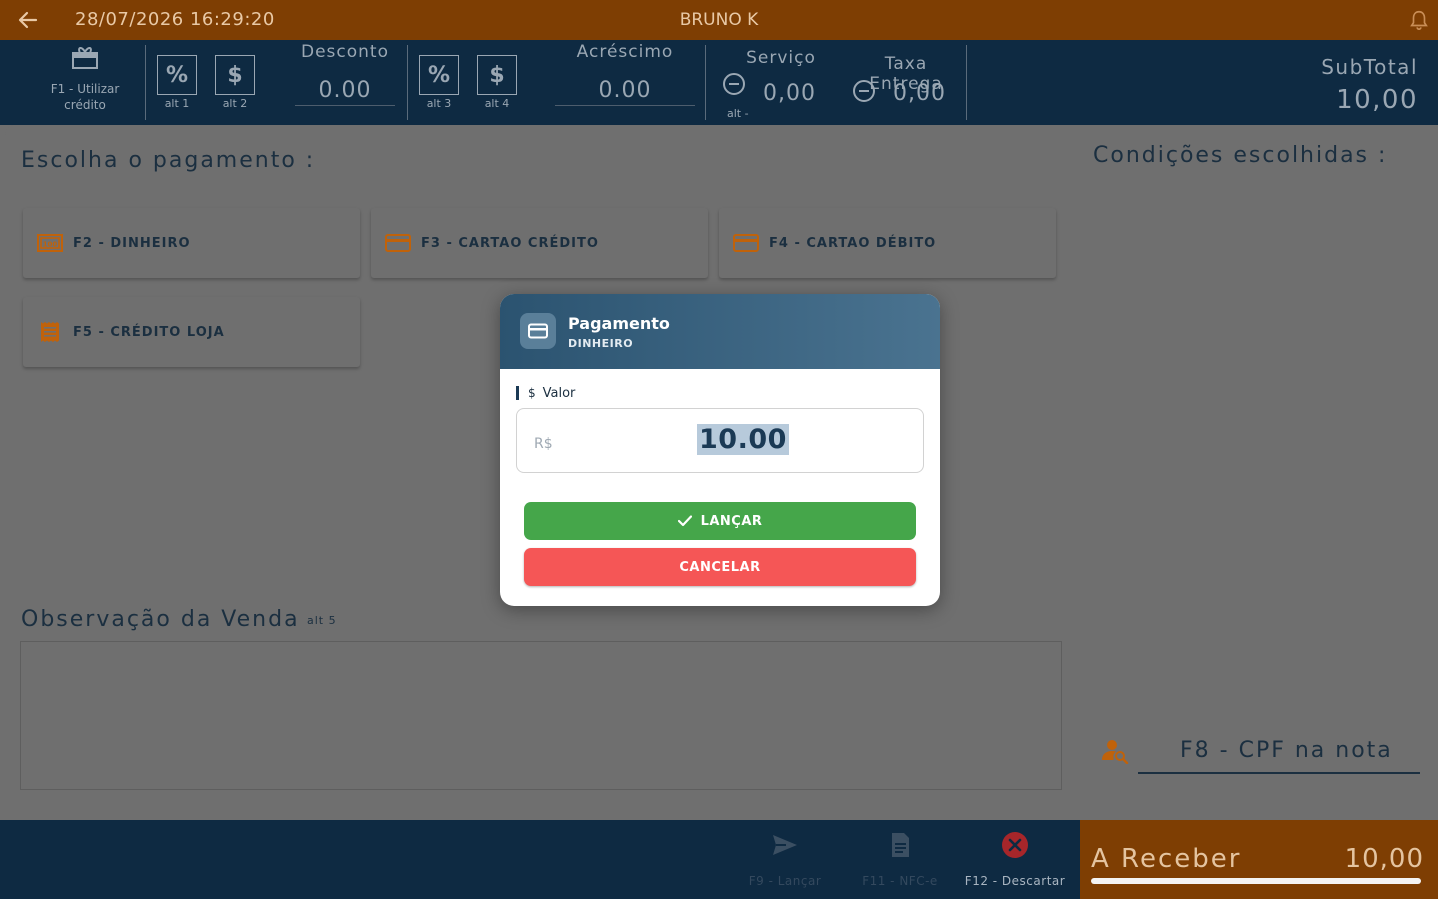 The height and width of the screenshot is (899, 1438). What do you see at coordinates (684, 521) in the screenshot?
I see `check-icon` at bounding box center [684, 521].